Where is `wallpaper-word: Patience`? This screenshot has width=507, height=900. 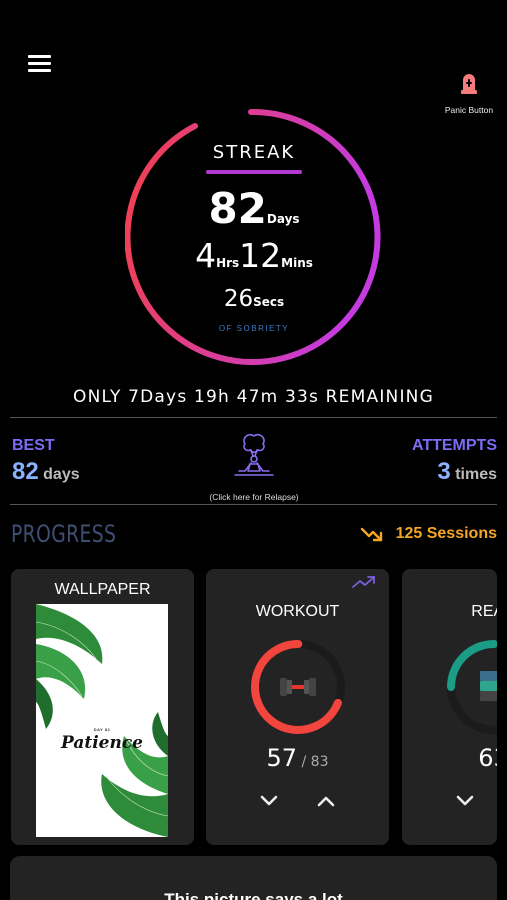
wallpaper-word: Patience is located at coordinates (102, 743).